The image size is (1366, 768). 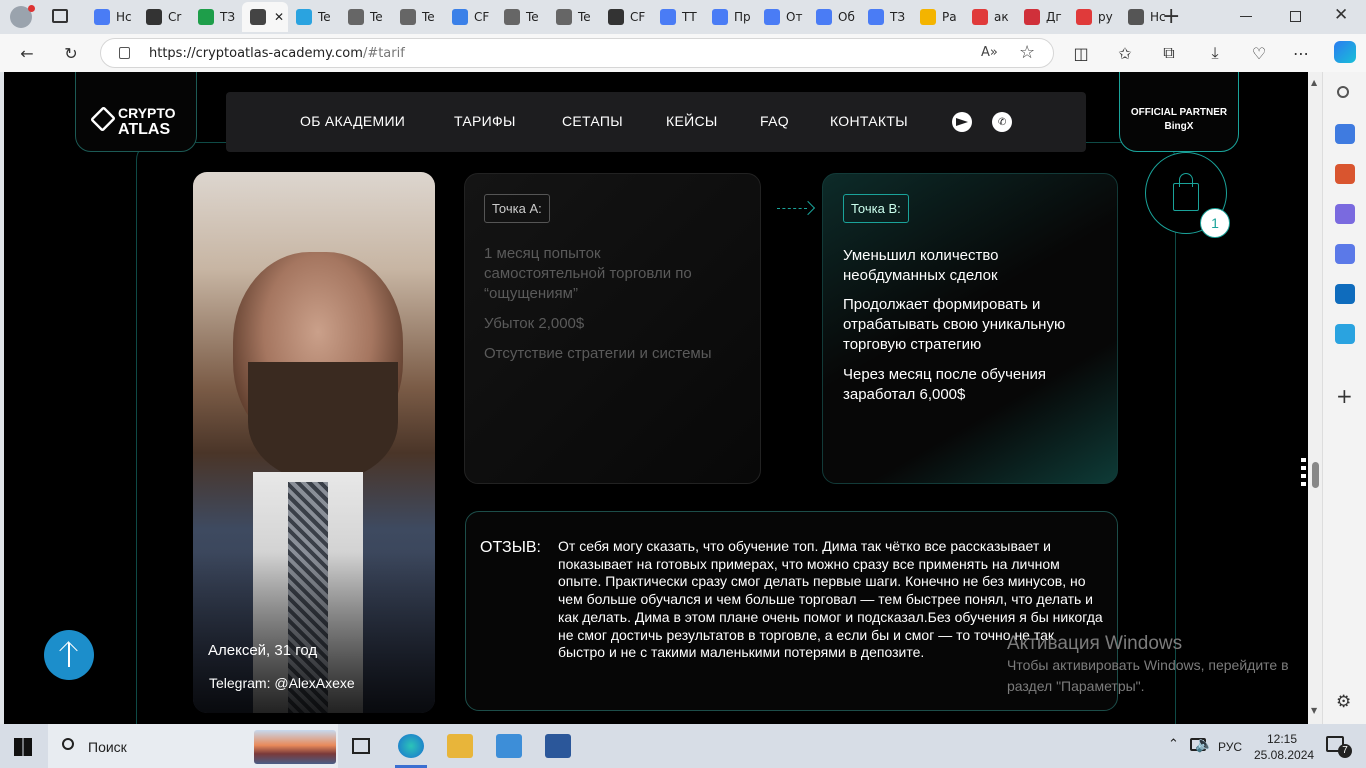 I want to click on browser-tab: Дг, so click(x=1042, y=17).